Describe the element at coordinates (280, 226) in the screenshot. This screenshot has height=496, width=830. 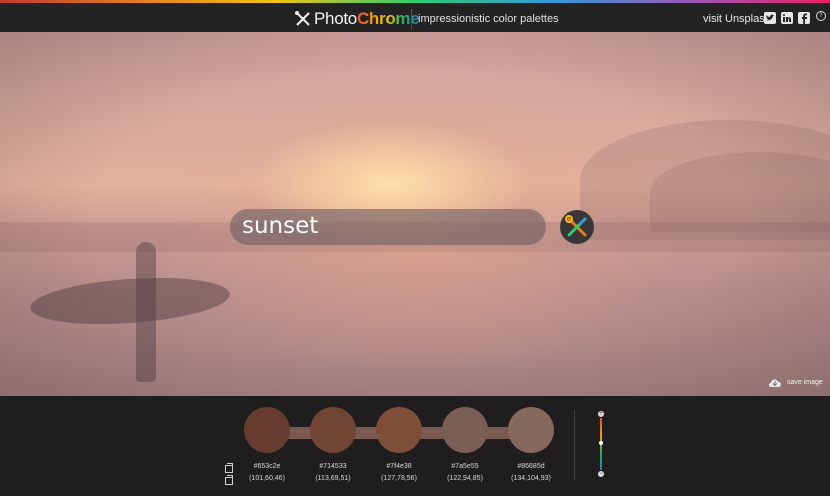
I see `search-value: sunset` at that location.